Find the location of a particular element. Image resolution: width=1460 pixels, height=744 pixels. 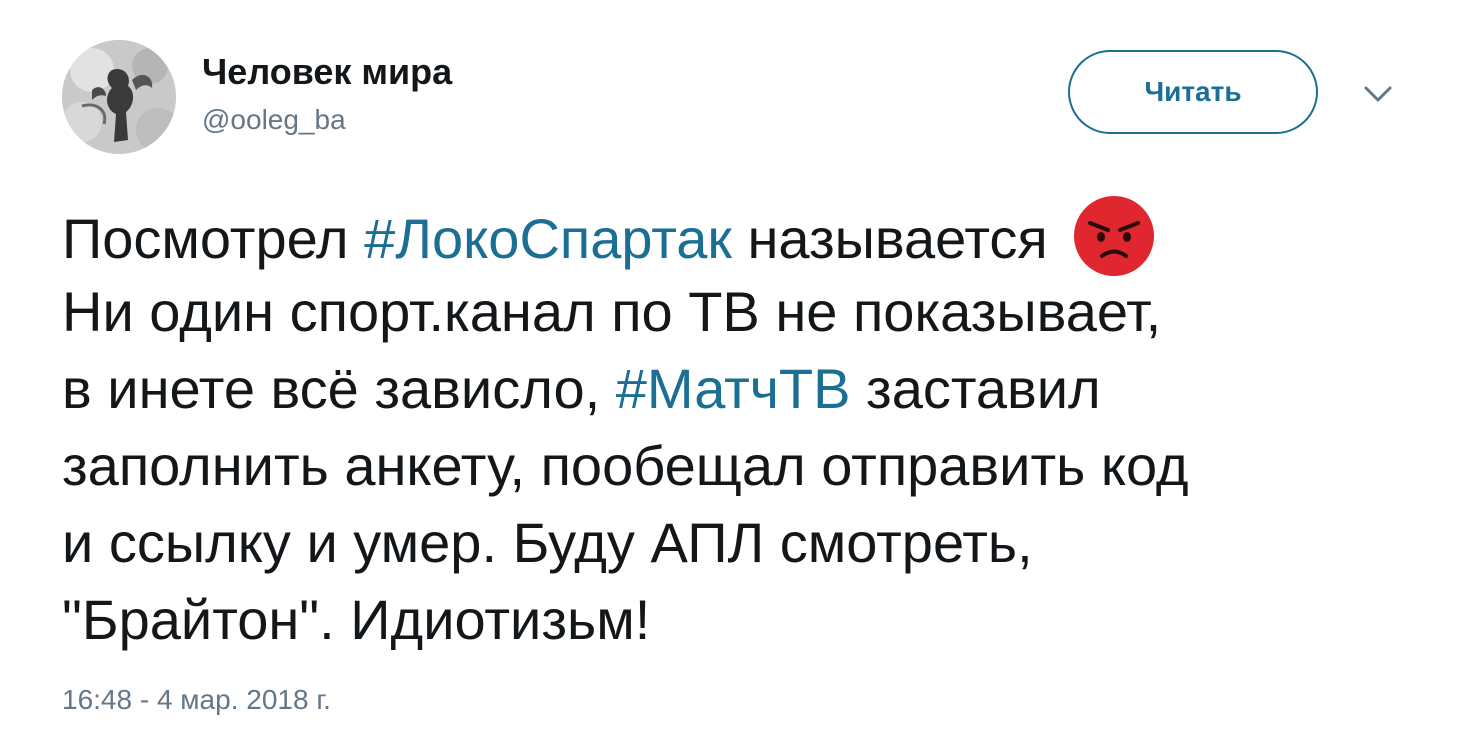

hashtag-link-lokospartak: #ЛокоСпартак is located at coordinates (548, 238).